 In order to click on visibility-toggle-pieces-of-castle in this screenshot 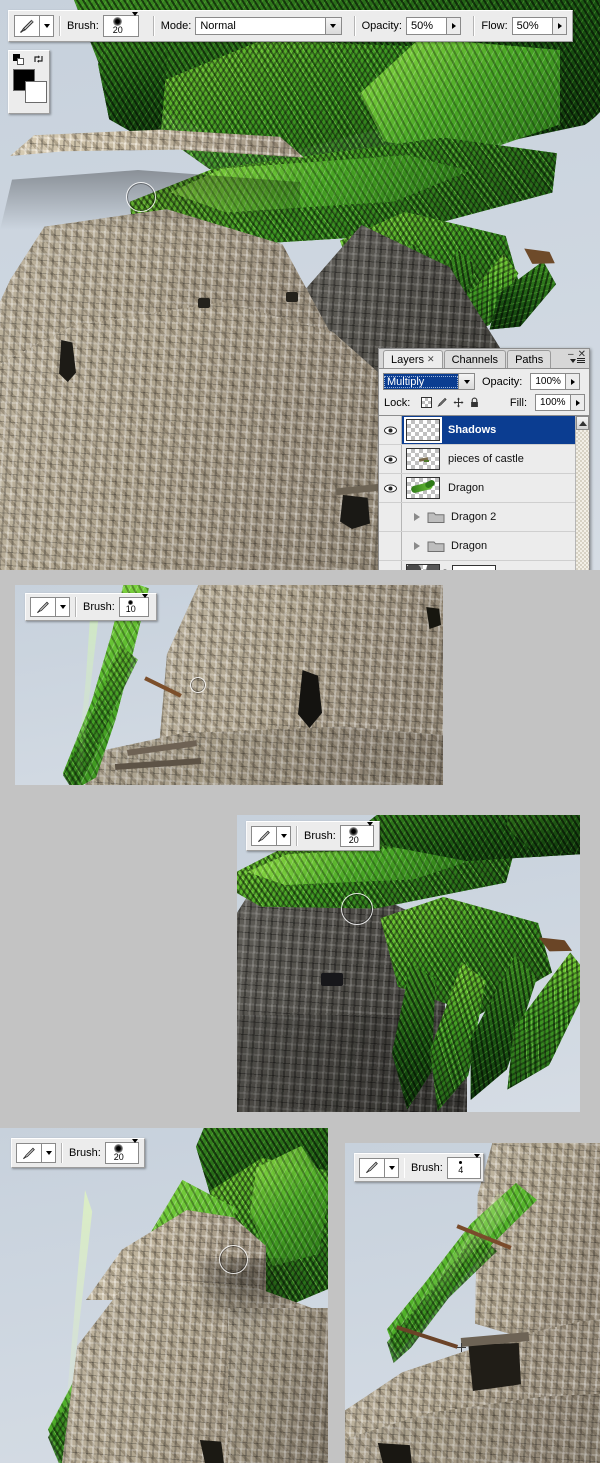, I will do `click(390, 459)`.